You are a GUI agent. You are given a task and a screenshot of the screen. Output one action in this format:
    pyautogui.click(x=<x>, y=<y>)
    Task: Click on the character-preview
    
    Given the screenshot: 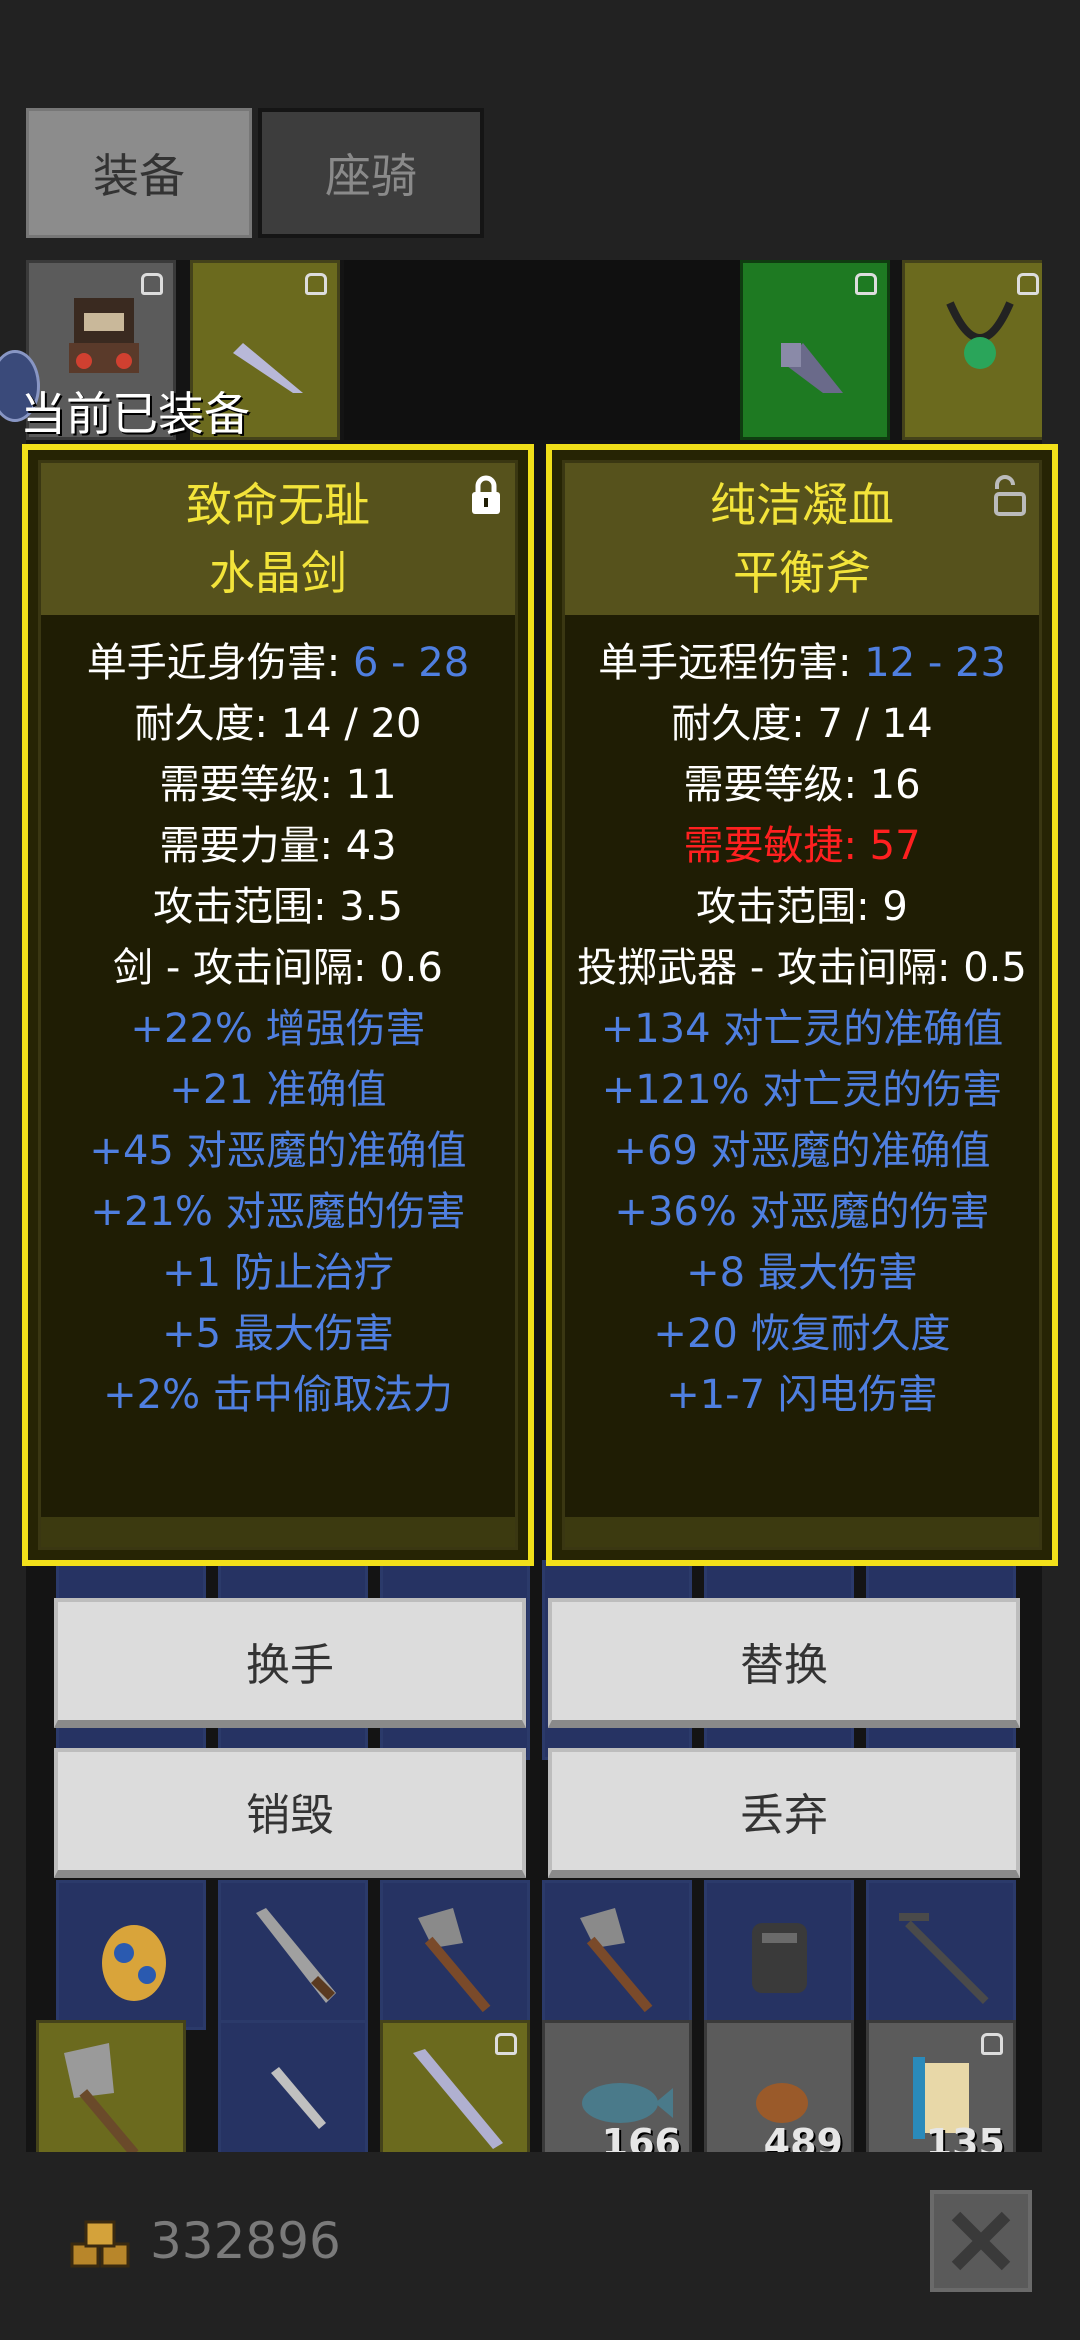 What is the action you would take?
    pyautogui.click(x=544, y=350)
    